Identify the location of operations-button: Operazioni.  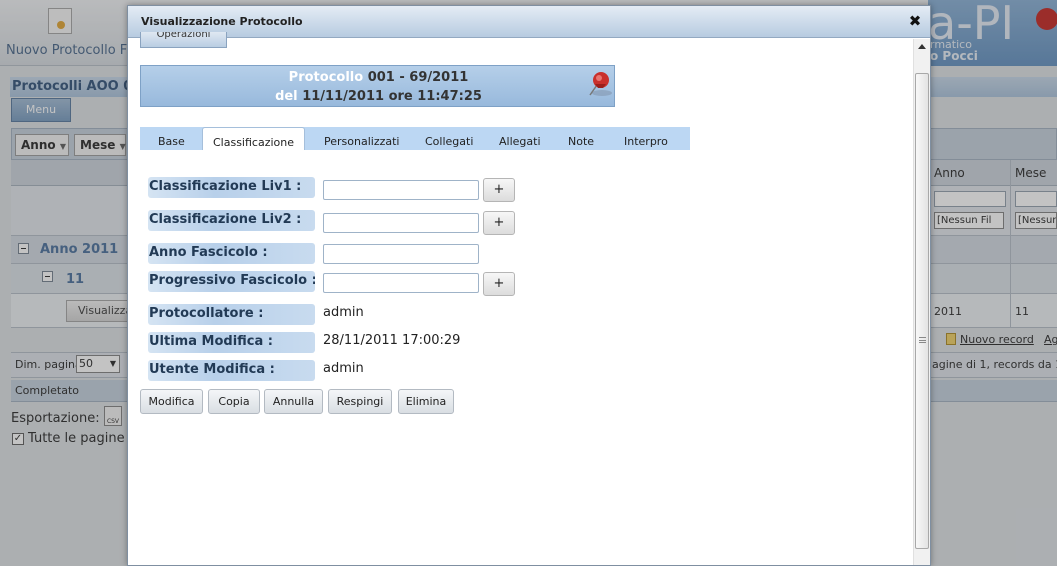
(183, 40).